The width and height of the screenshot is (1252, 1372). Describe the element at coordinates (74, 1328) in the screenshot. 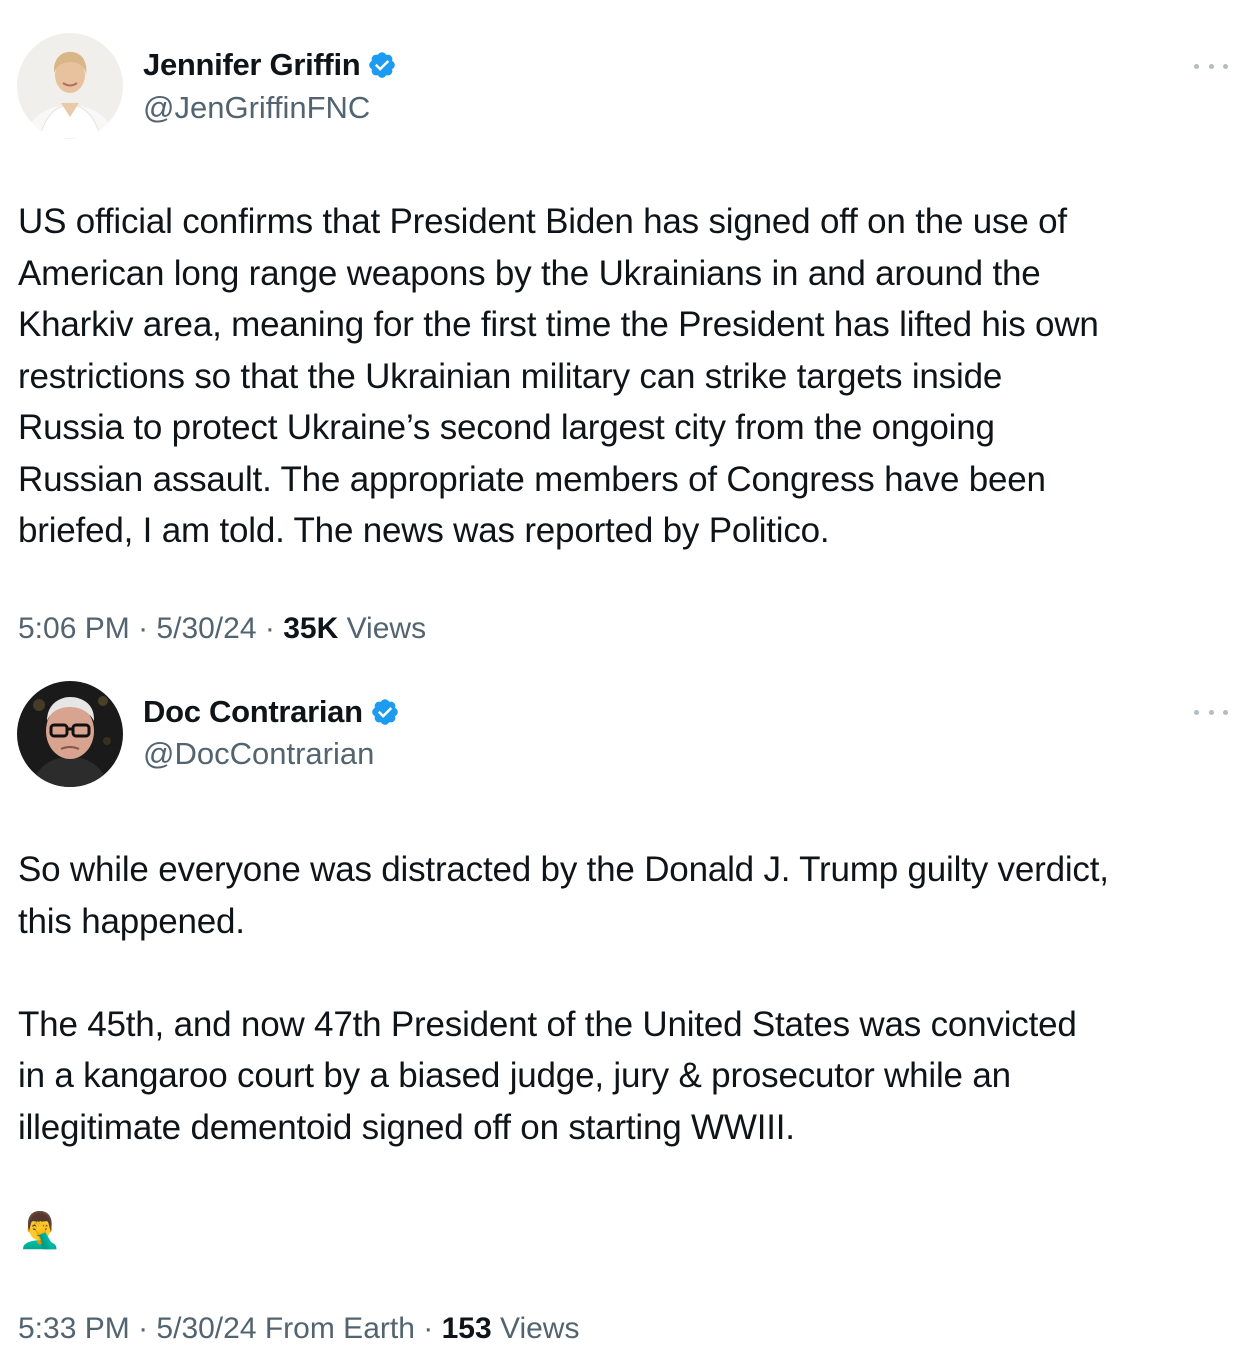

I see `tweet-time: 5:33 PM` at that location.